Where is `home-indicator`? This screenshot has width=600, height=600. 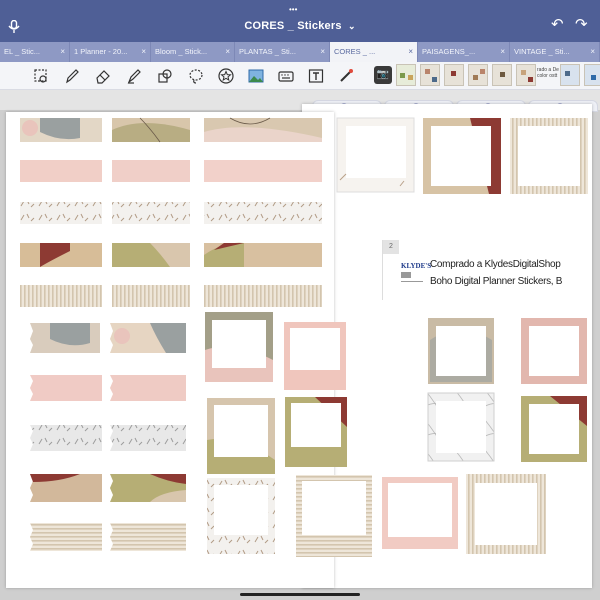
home-indicator is located at coordinates (300, 594).